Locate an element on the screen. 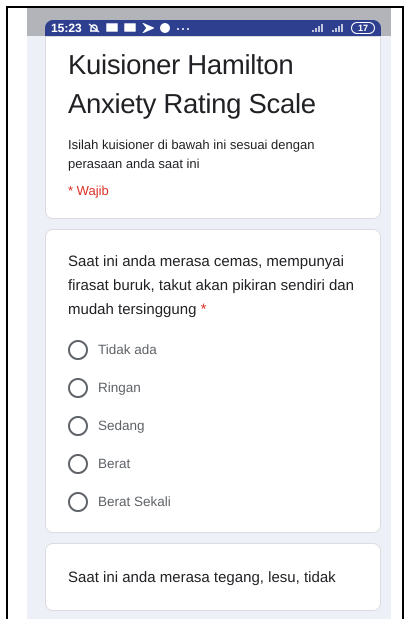 The height and width of the screenshot is (619, 412). radio-option: Tidak ada is located at coordinates (112, 350).